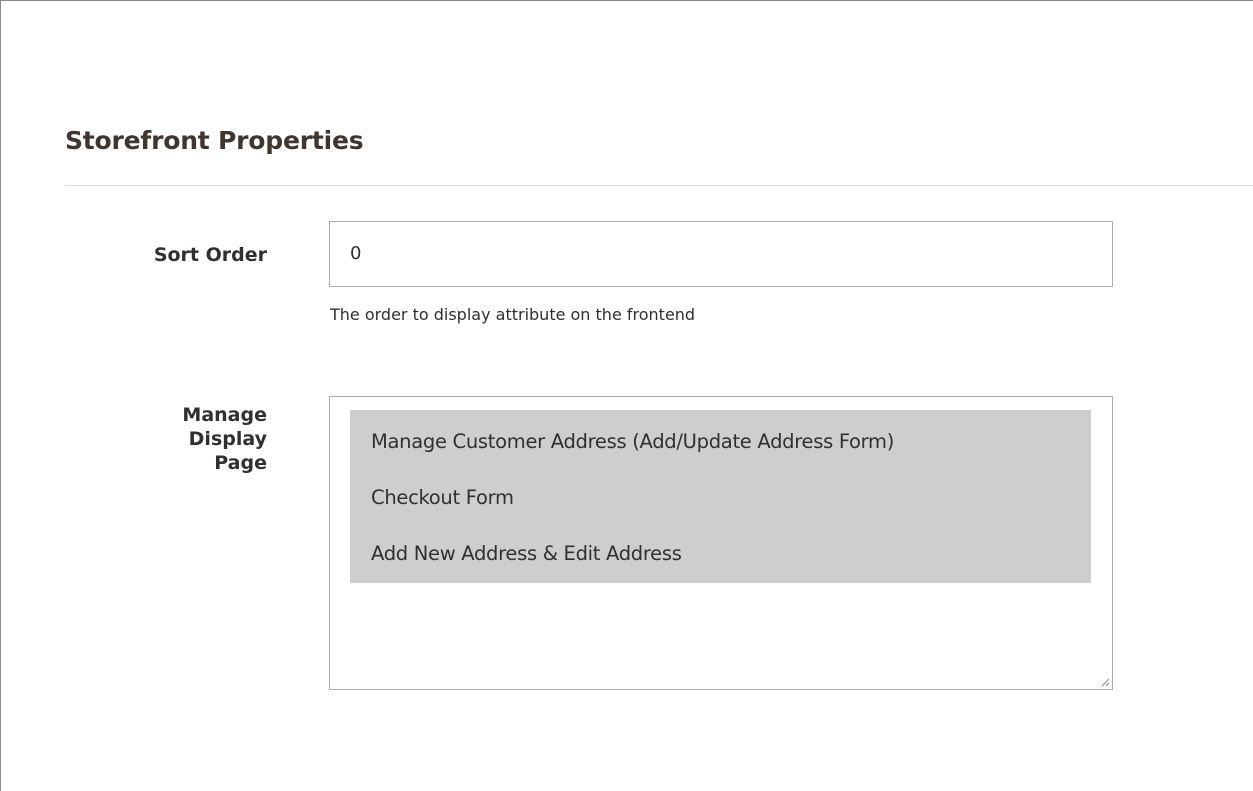 The width and height of the screenshot is (1253, 791). What do you see at coordinates (721, 254) in the screenshot?
I see `sort-order-input: 0` at bounding box center [721, 254].